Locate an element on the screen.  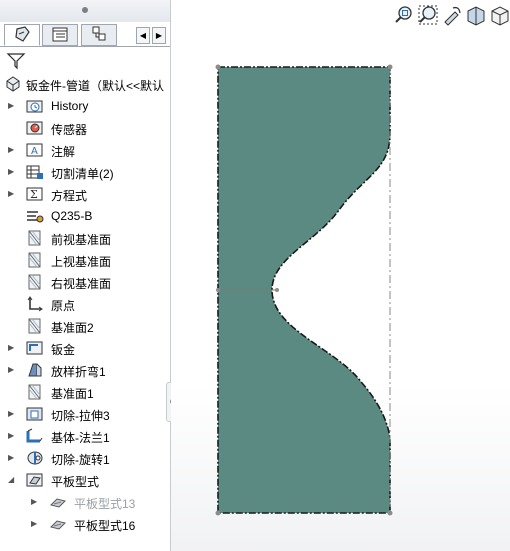
tree-item: 基准面2 is located at coordinates (85, 326).